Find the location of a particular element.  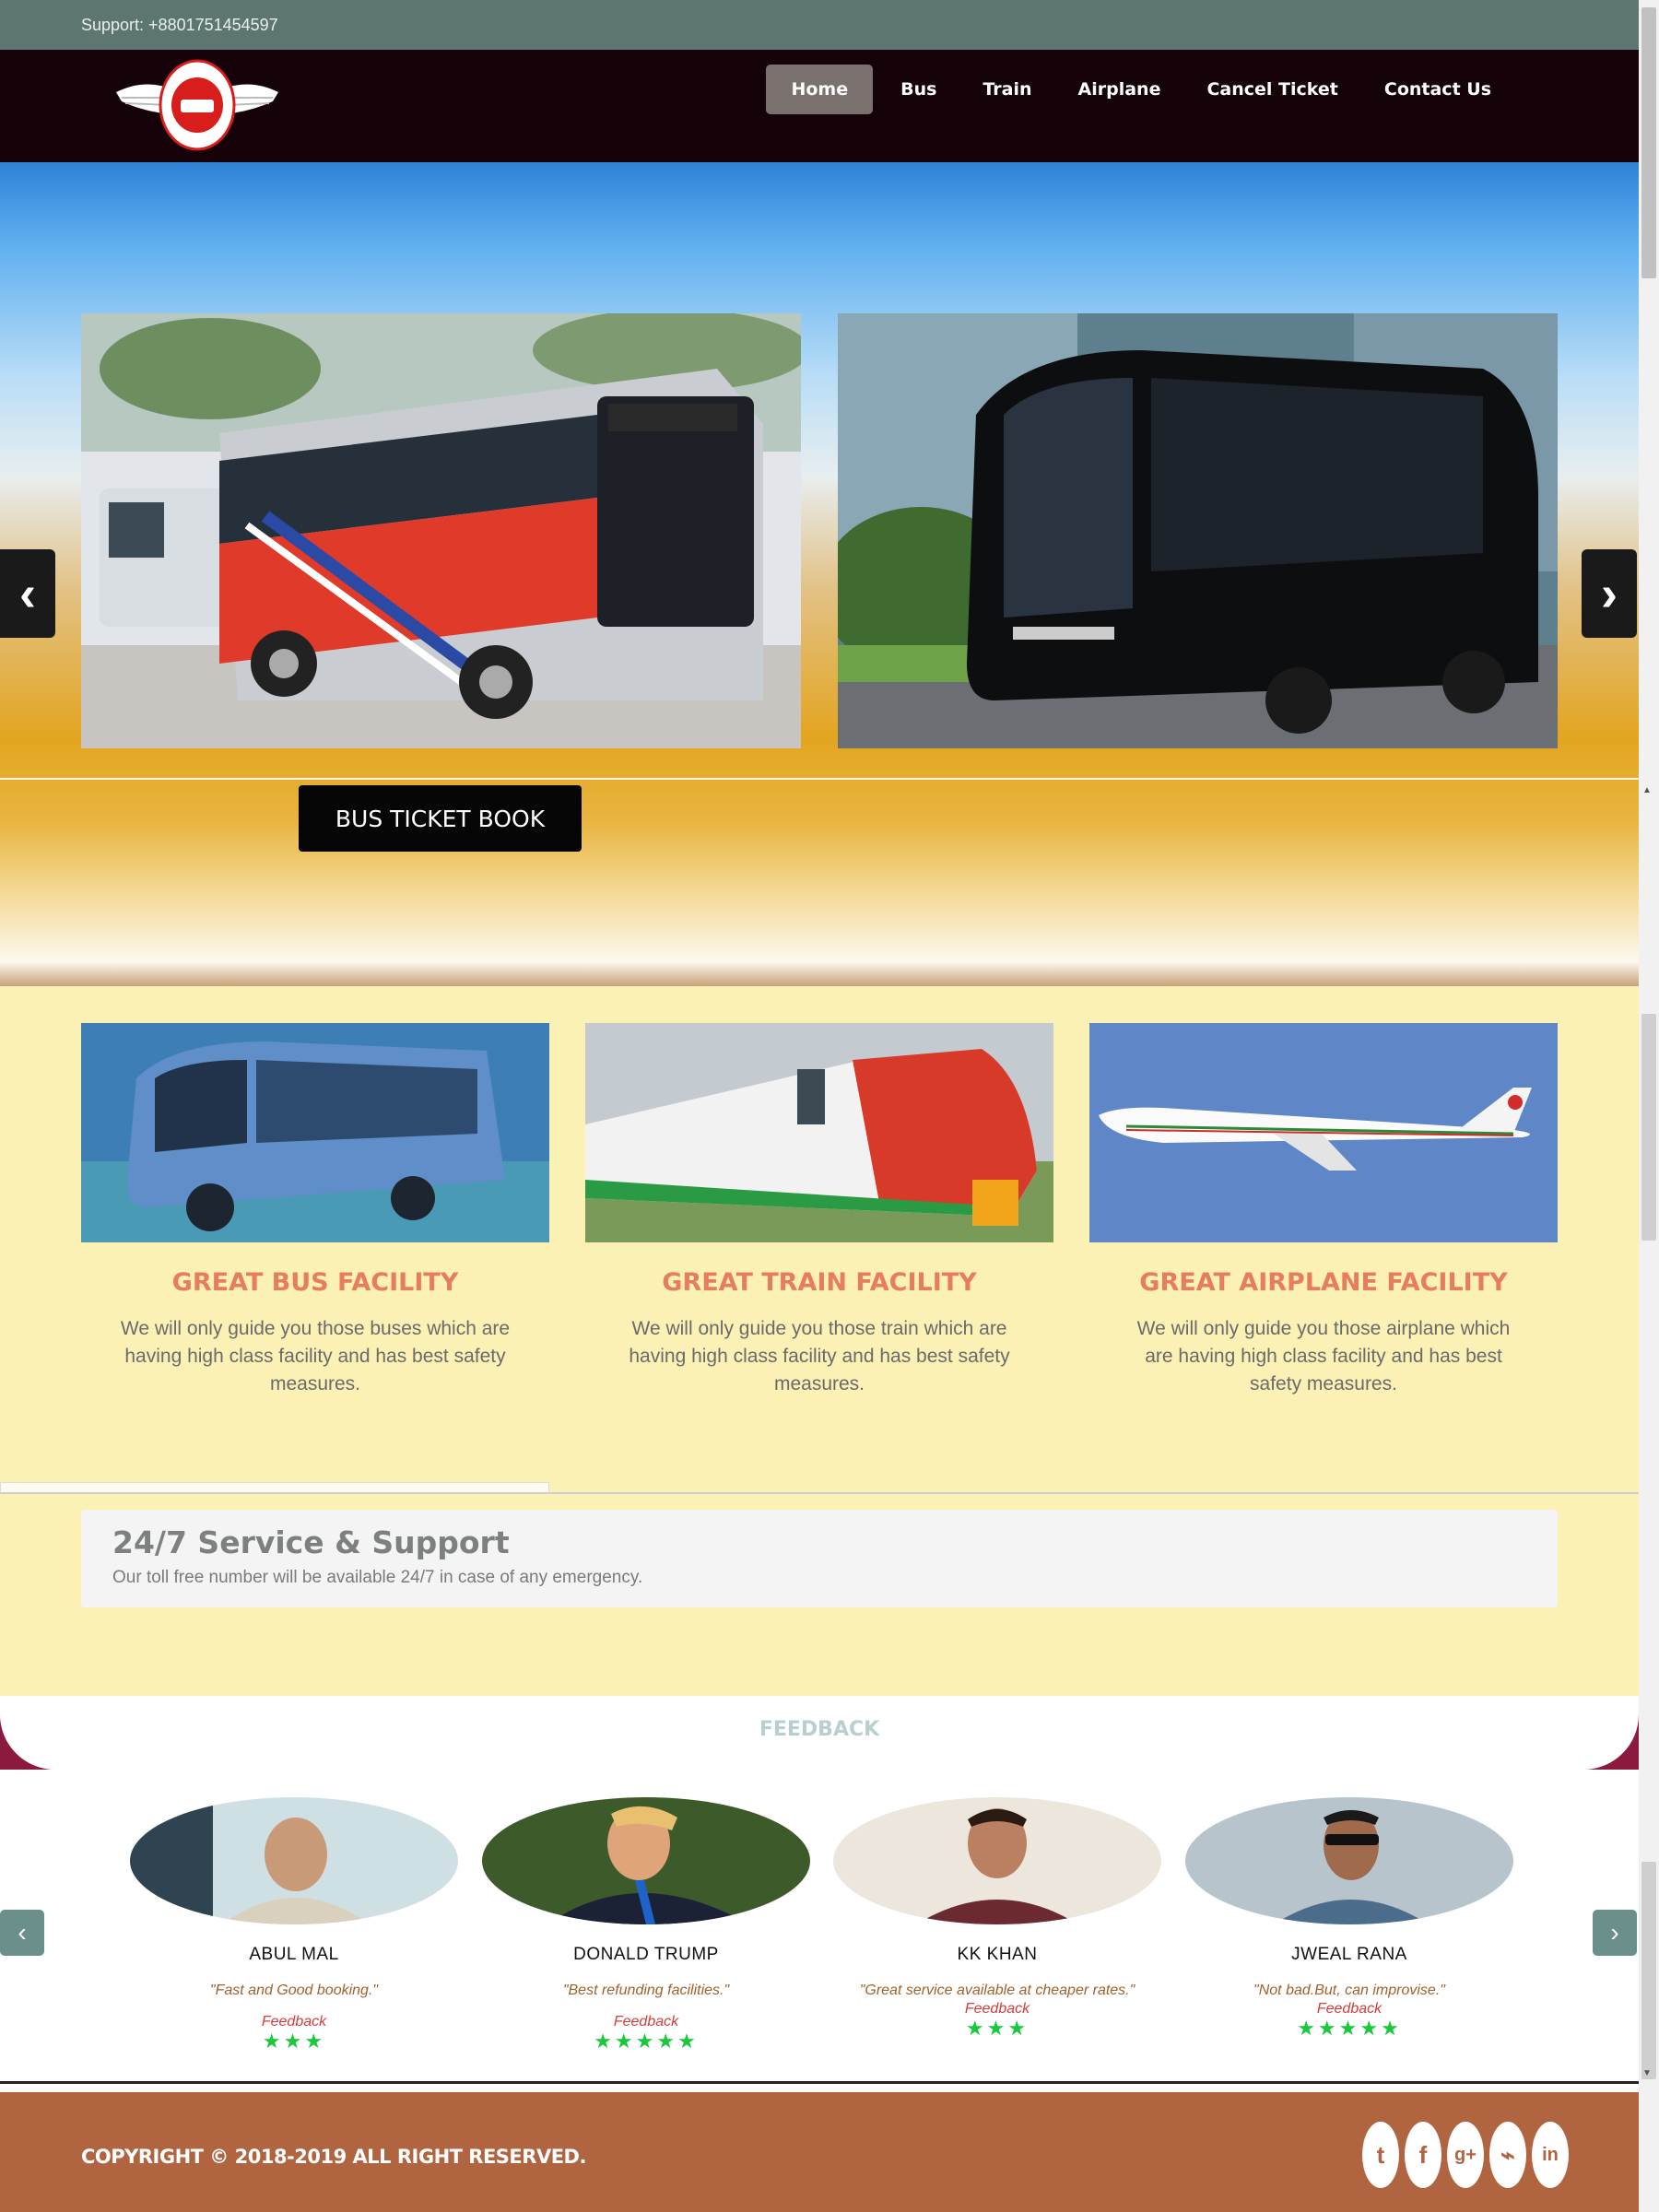

support-bar: Support: +8801751454597 is located at coordinates (819, 25).